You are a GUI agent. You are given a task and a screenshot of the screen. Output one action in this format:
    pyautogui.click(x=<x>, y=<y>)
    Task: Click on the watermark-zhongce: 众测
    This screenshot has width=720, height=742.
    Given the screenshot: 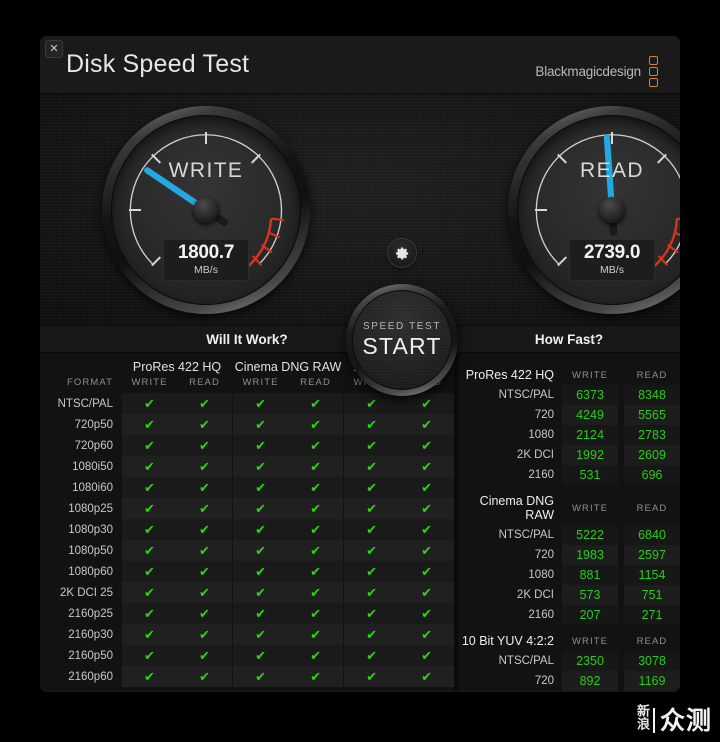 What is the action you would take?
    pyautogui.click(x=682, y=720)
    